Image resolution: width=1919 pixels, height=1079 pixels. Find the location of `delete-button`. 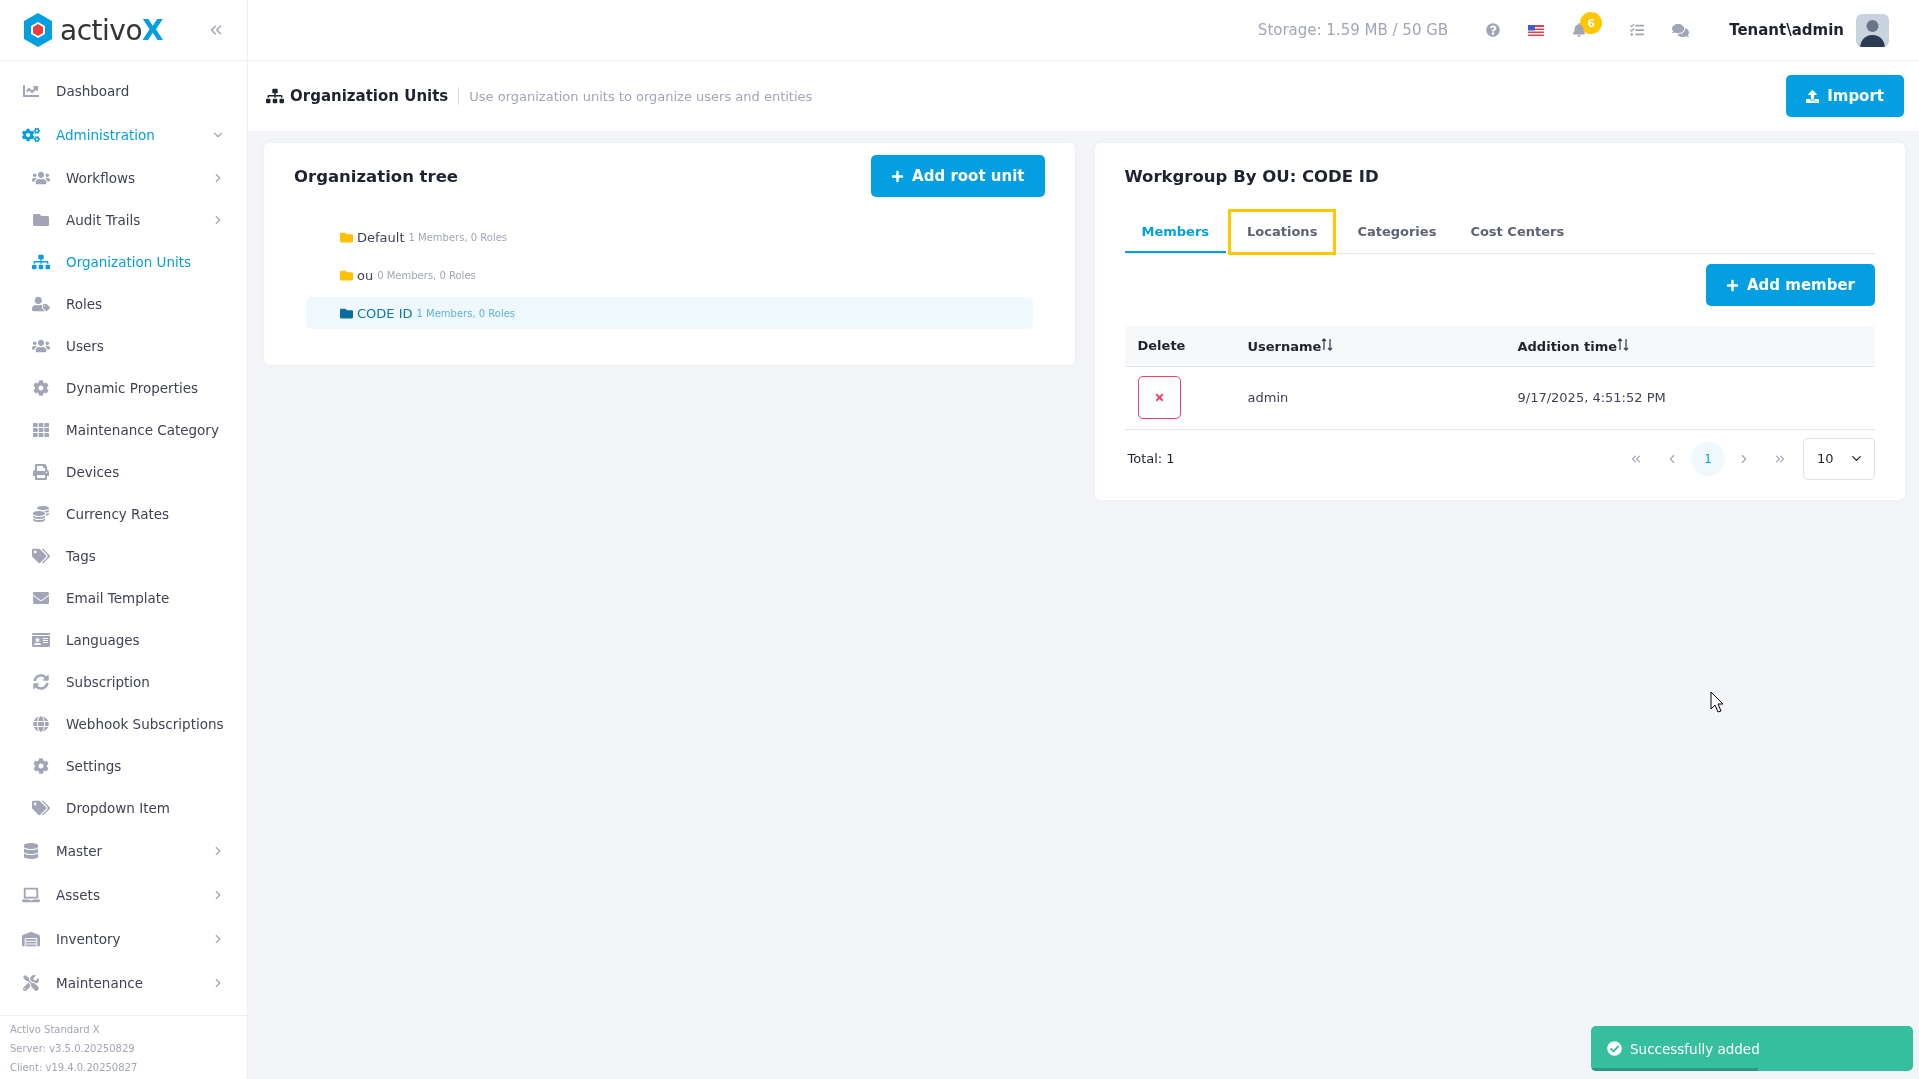

delete-button is located at coordinates (1159, 397).